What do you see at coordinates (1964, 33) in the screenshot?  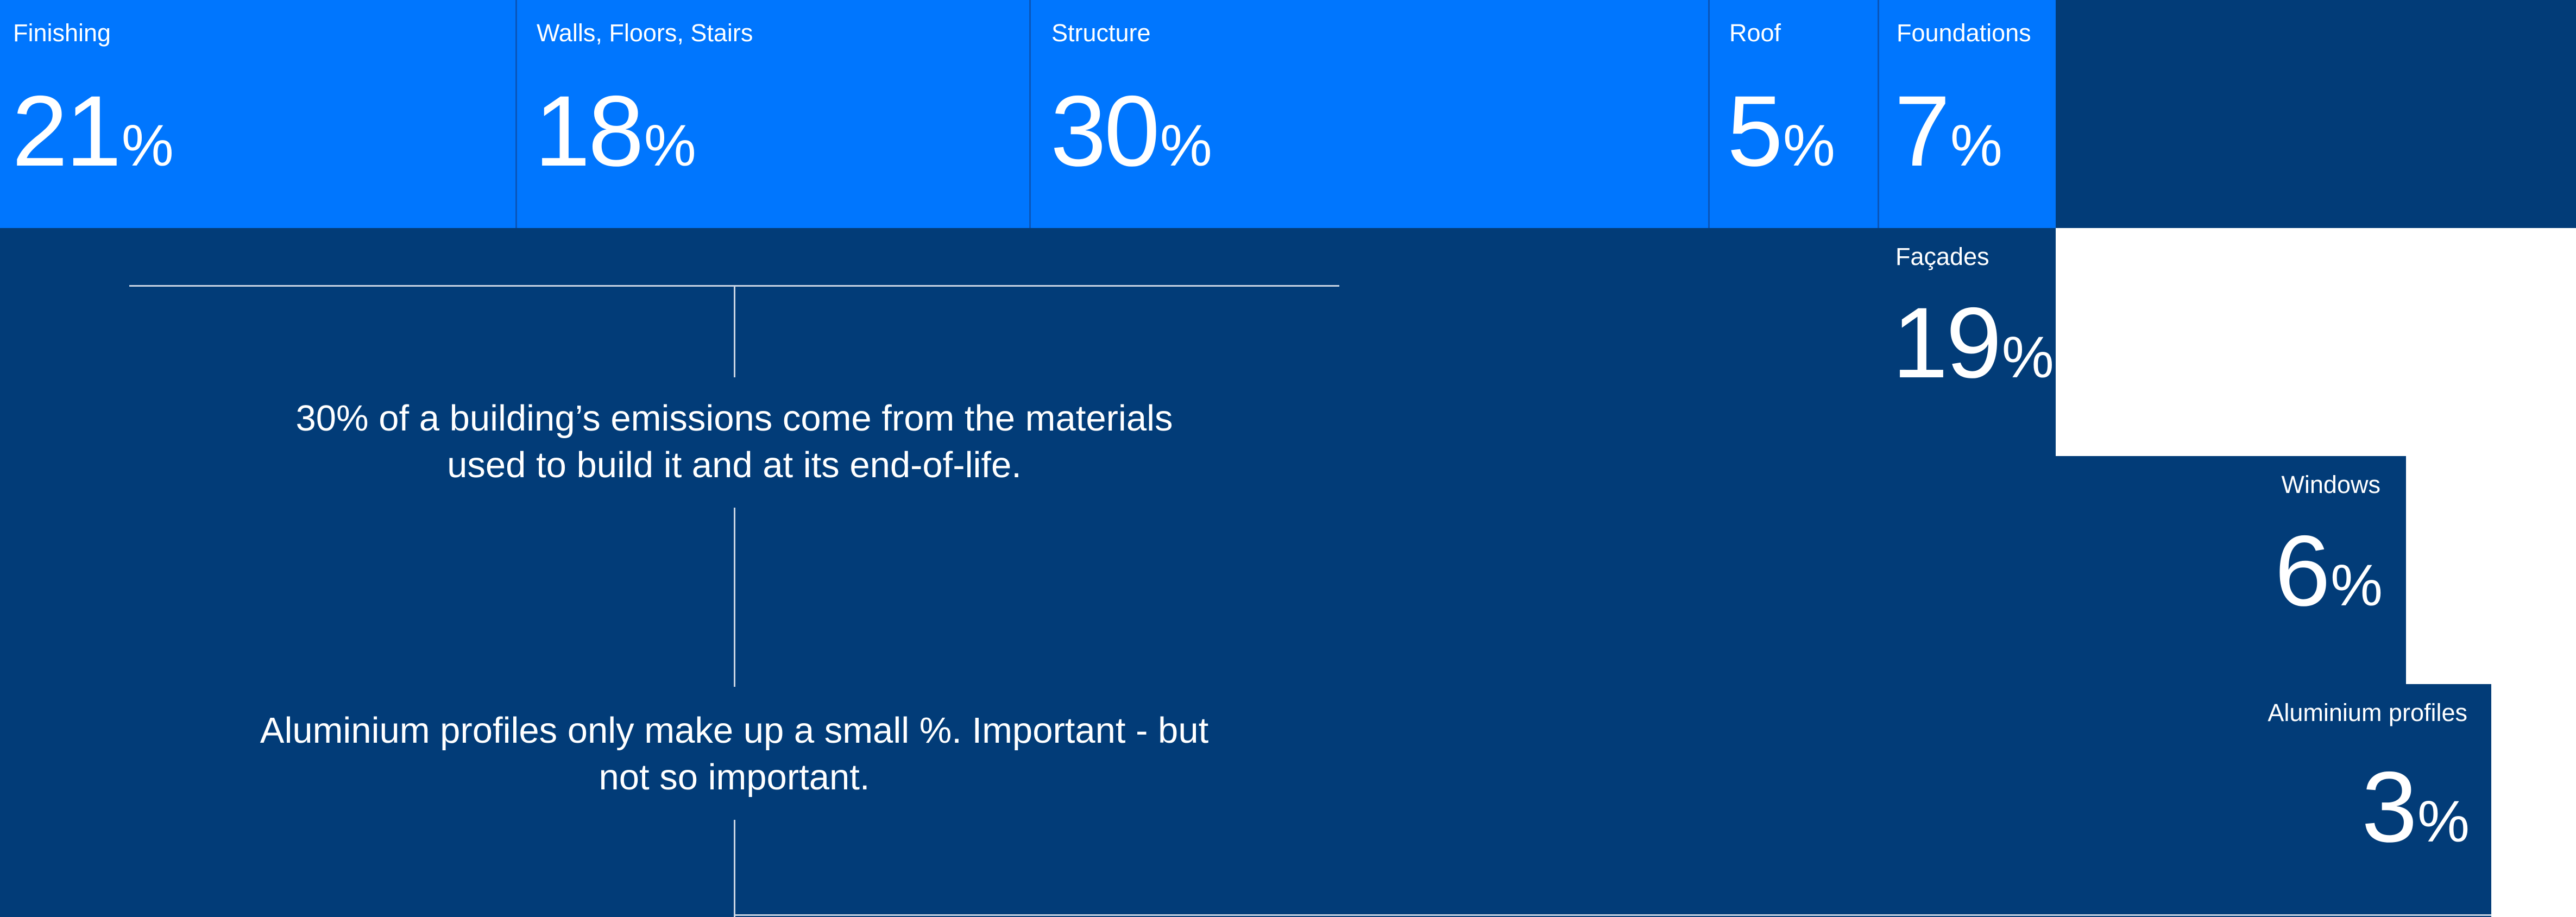 I see `foundations-label: Foundations` at bounding box center [1964, 33].